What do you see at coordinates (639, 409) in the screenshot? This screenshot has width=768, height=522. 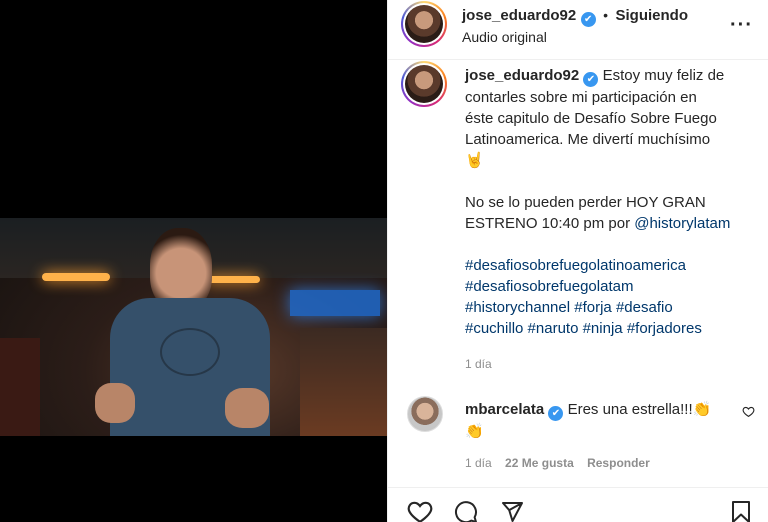 I see `comment-text: Eres una estrella!!!👏` at bounding box center [639, 409].